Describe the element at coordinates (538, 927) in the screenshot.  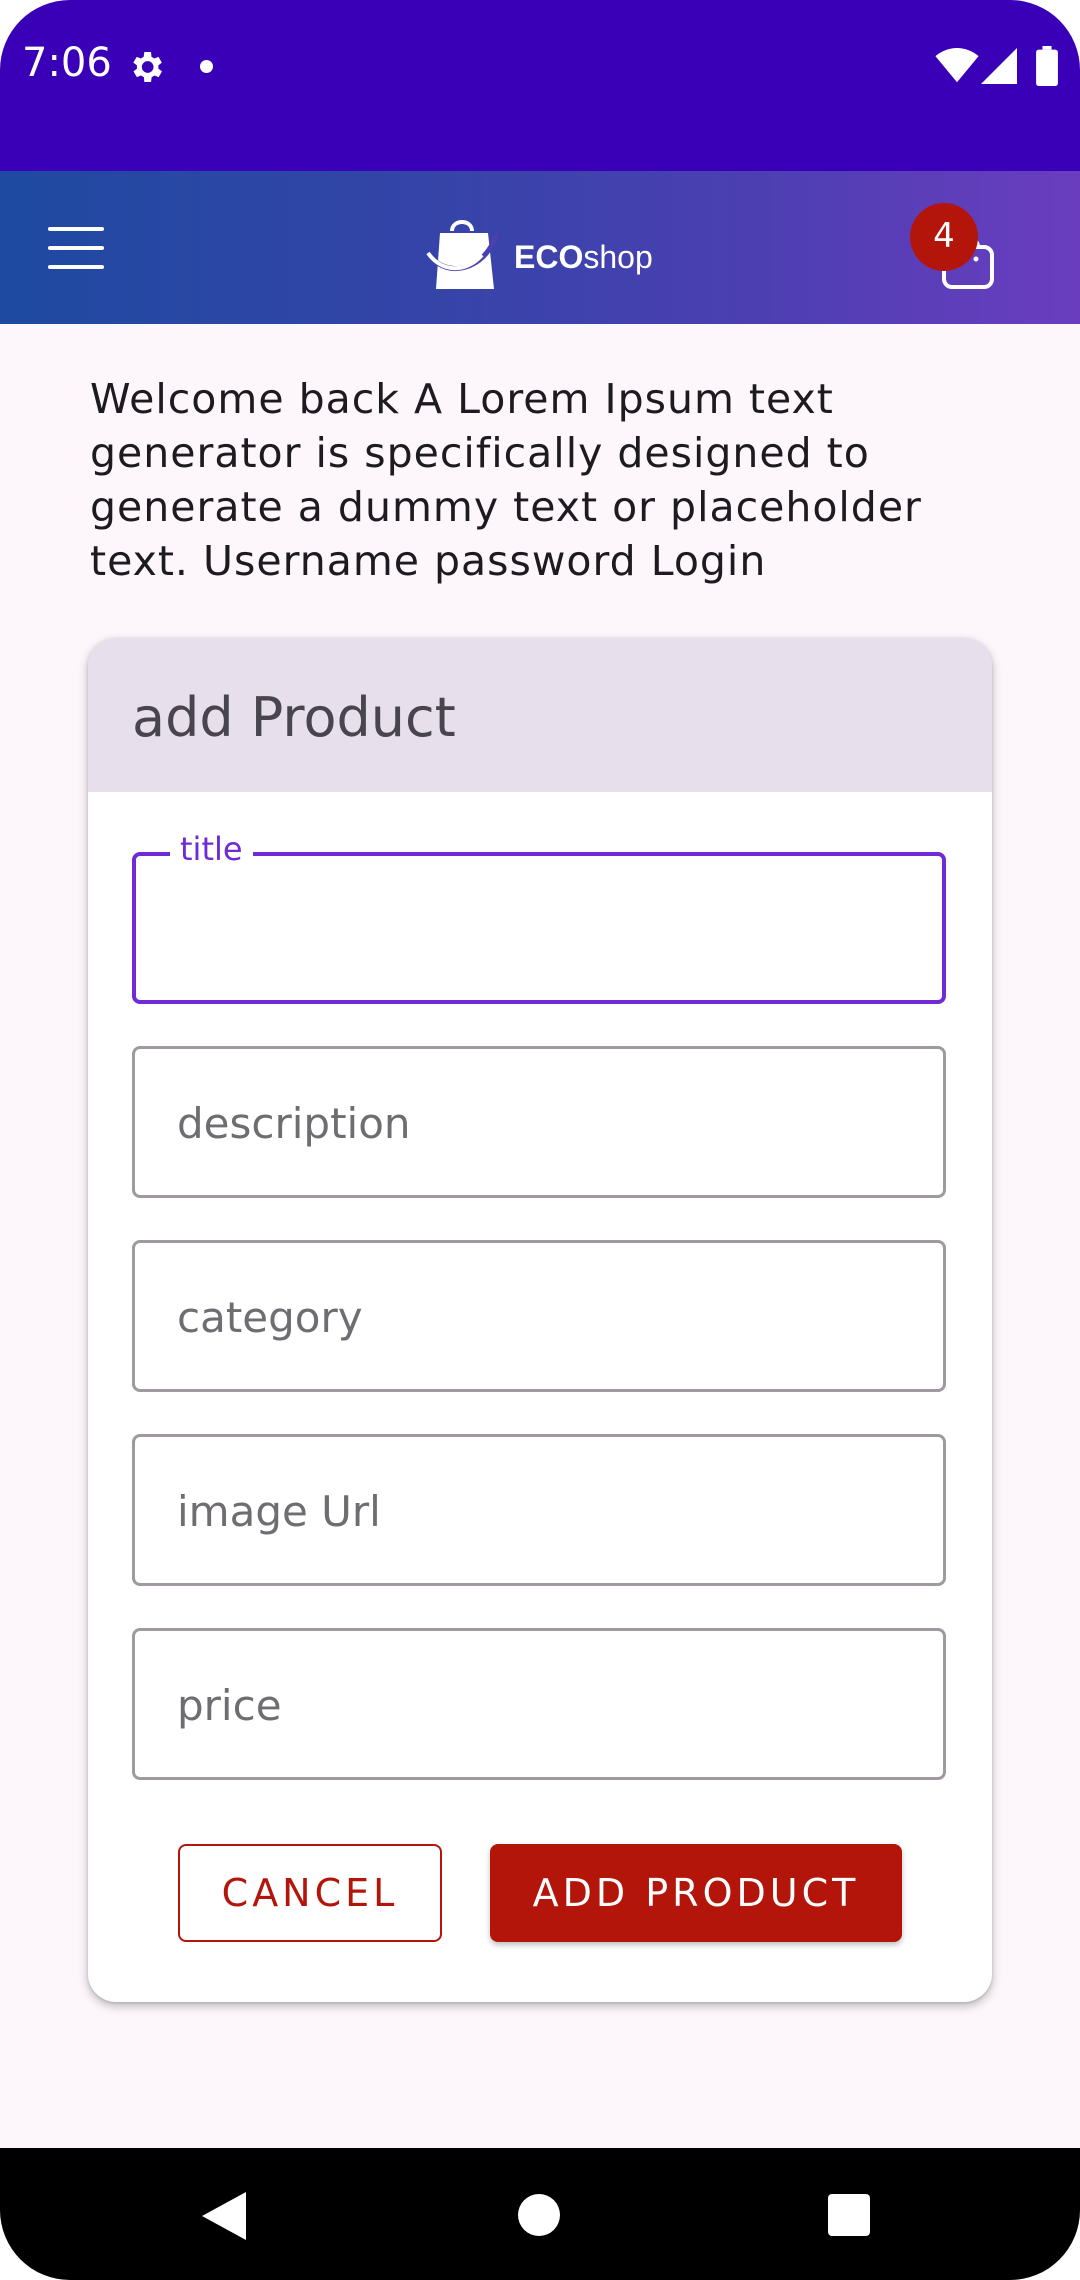
I see `title-input` at that location.